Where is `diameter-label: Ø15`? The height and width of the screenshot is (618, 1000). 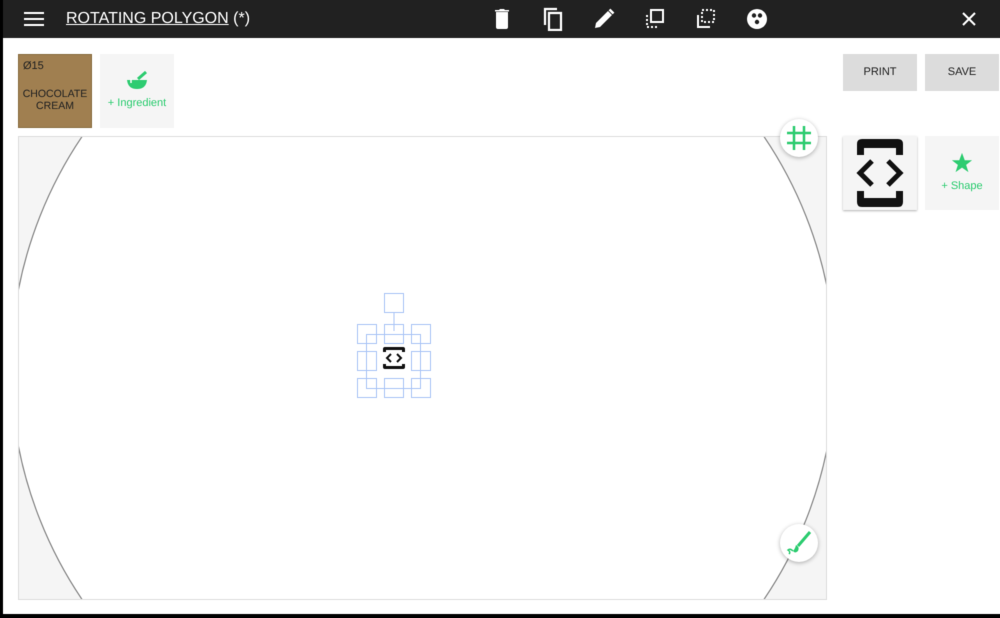 diameter-label: Ø15 is located at coordinates (33, 66).